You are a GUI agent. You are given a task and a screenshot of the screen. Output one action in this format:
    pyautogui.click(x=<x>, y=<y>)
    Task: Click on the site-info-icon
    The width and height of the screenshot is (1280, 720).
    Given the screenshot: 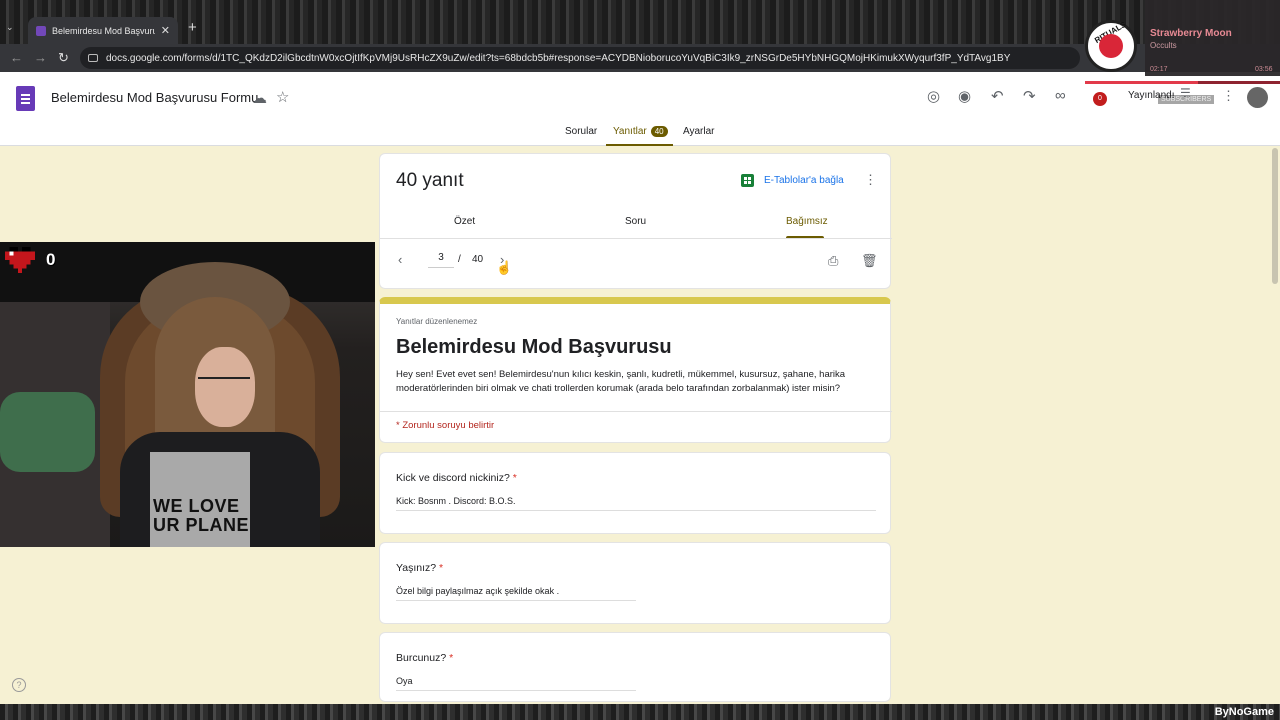 What is the action you would take?
    pyautogui.click(x=93, y=58)
    